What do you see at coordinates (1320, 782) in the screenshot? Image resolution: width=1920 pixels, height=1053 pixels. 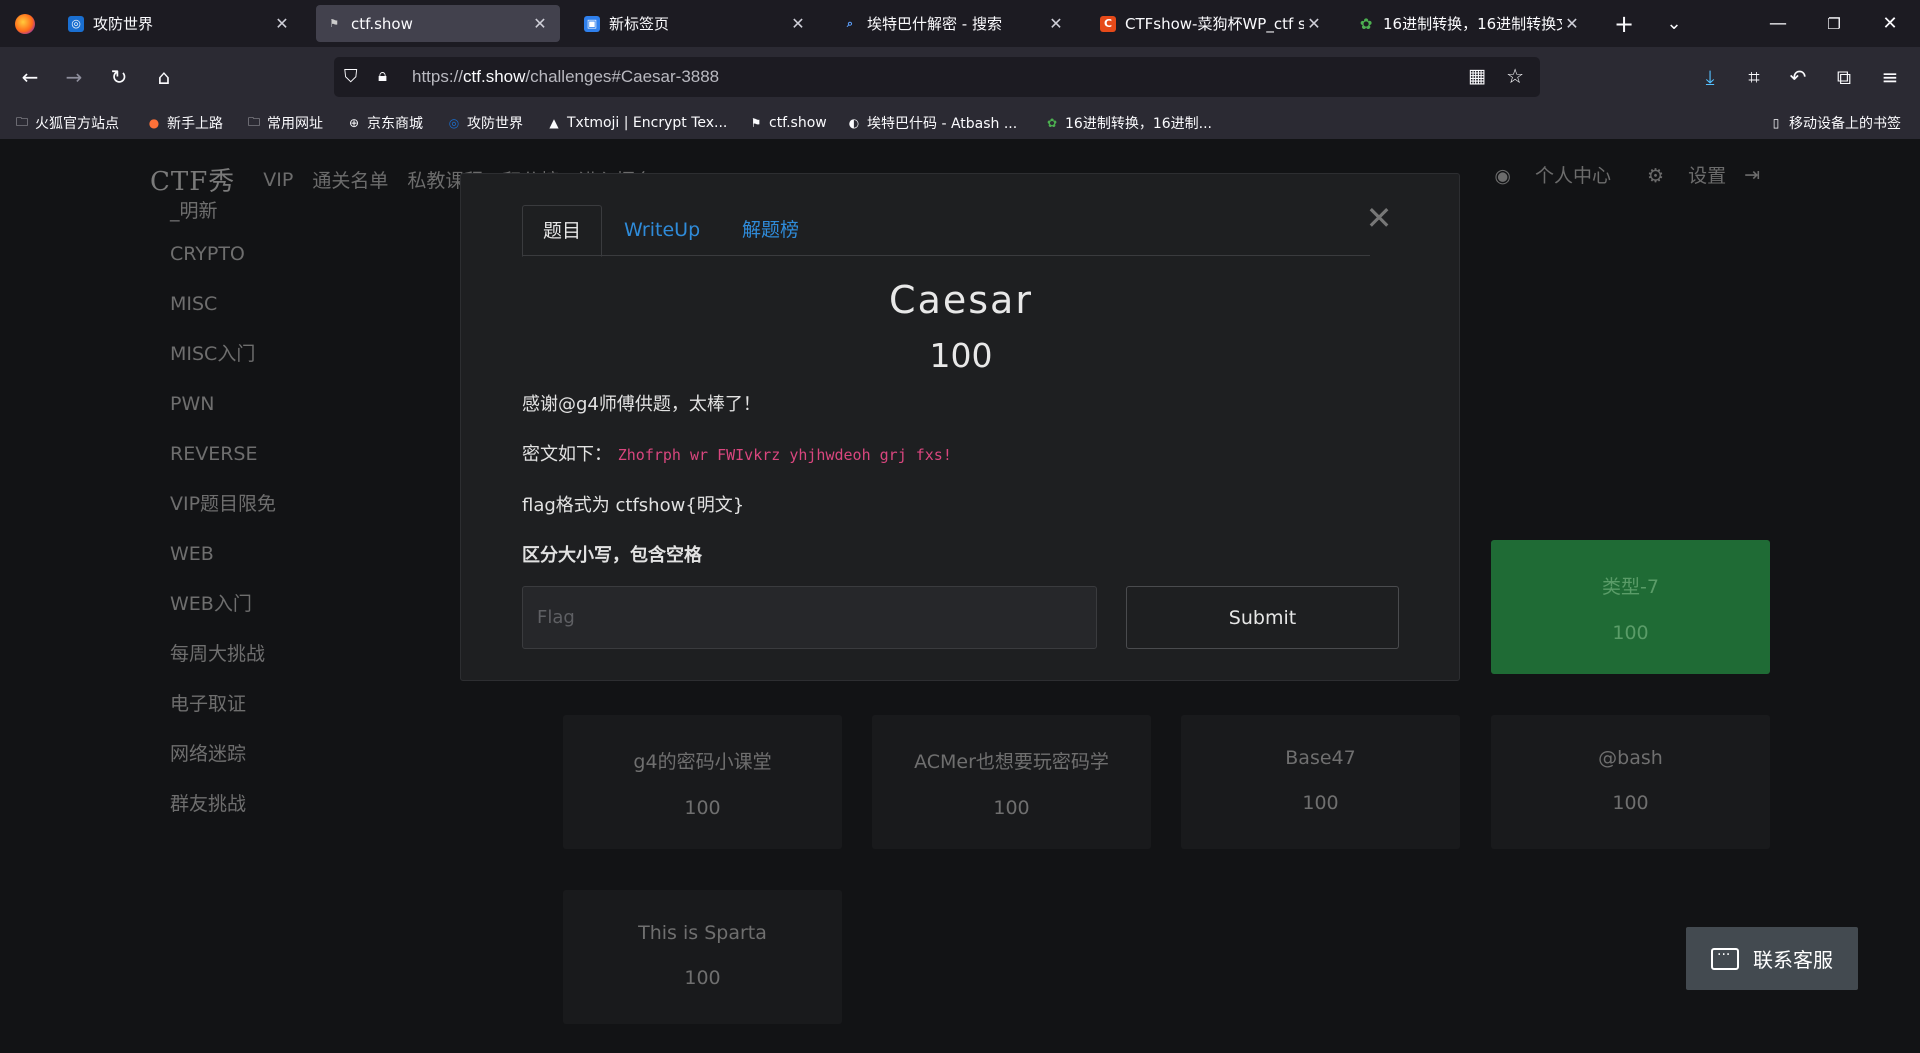 I see `challenge-card: Base47 100` at bounding box center [1320, 782].